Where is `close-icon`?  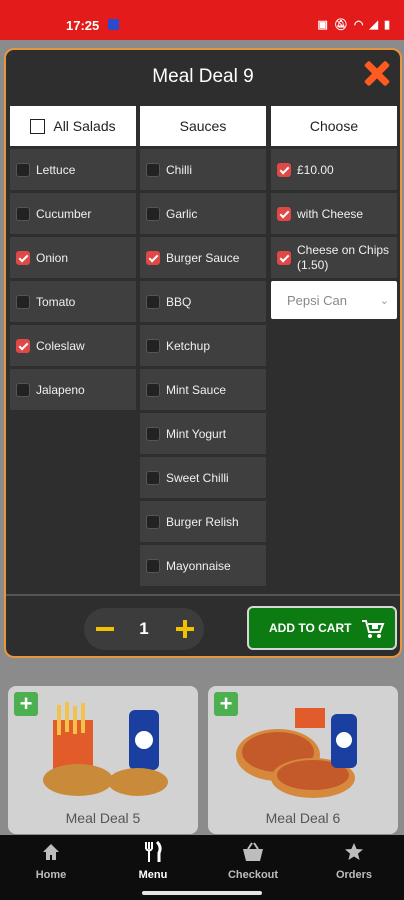 close-icon is located at coordinates (377, 73).